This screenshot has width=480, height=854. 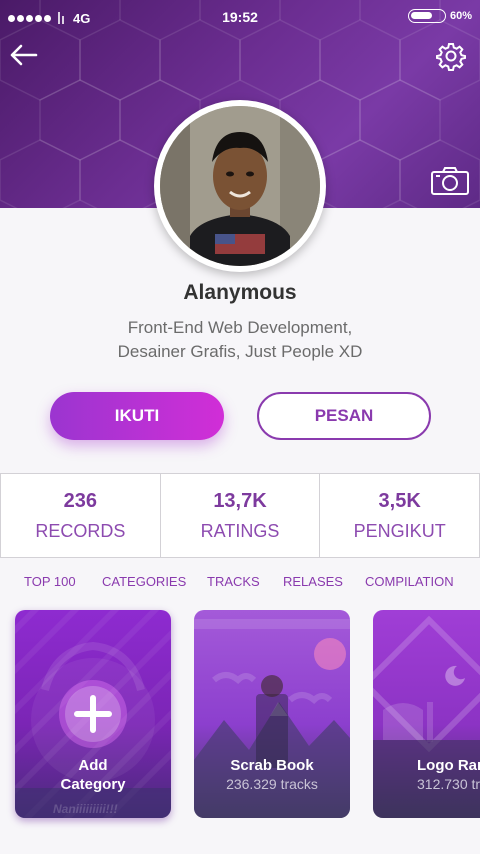 I want to click on stat-ratings: 13,7K RATINGS, so click(x=240, y=515).